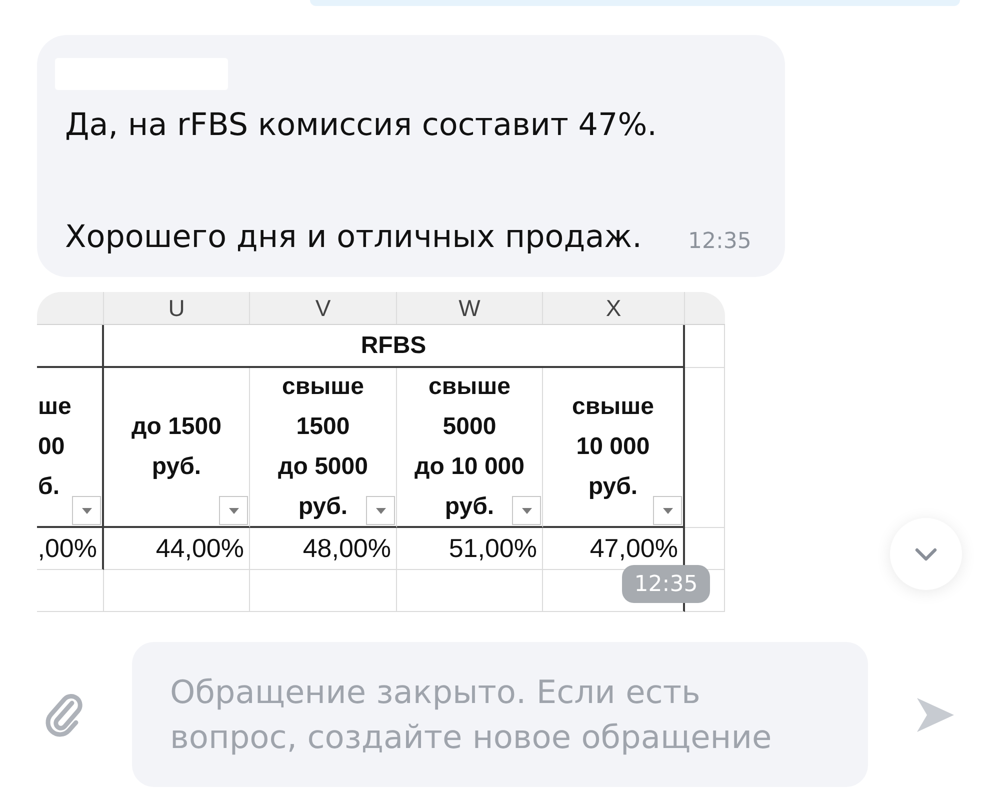 Image resolution: width=1000 pixels, height=791 pixels. Describe the element at coordinates (70, 591) in the screenshot. I see `table-cell` at that location.